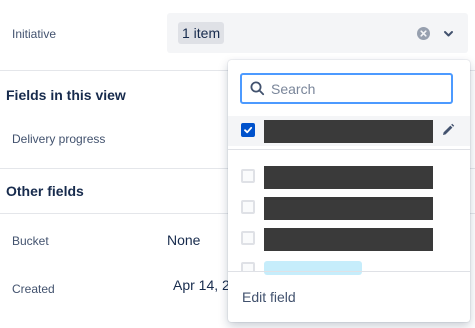 This screenshot has height=328, width=475. What do you see at coordinates (201, 33) in the screenshot?
I see `initiative-chip: 1 item` at bounding box center [201, 33].